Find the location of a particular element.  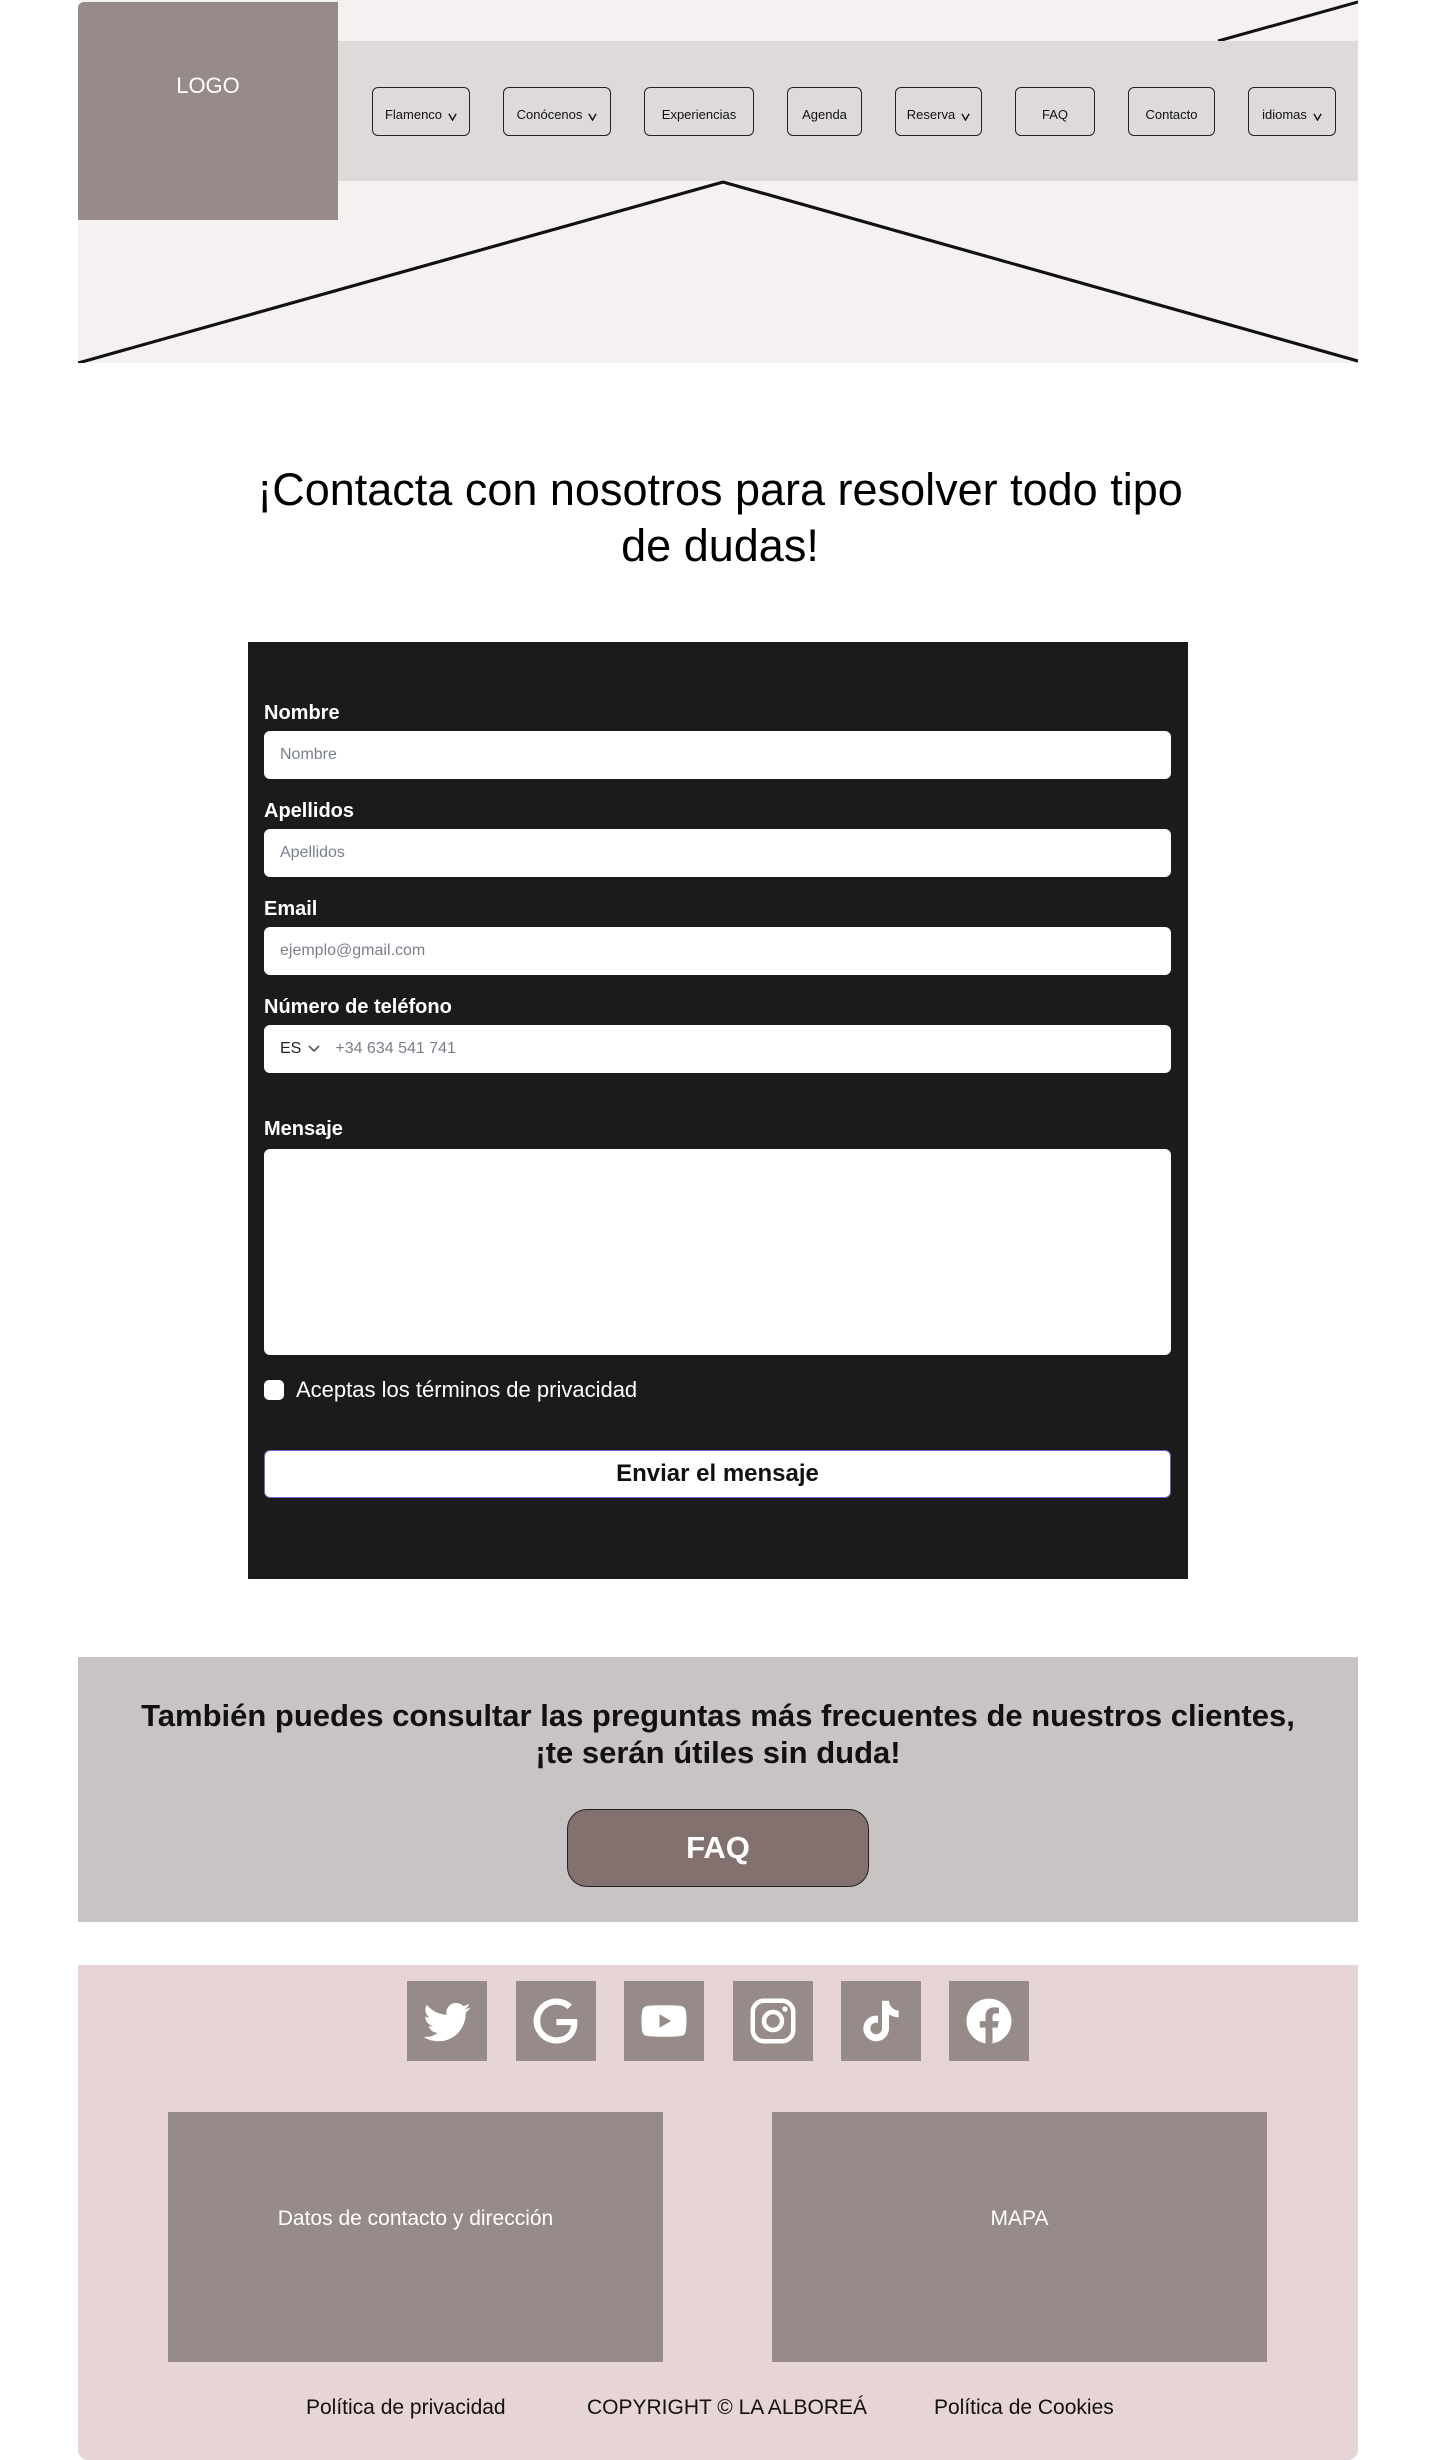

google-glyph is located at coordinates (555, 2021).